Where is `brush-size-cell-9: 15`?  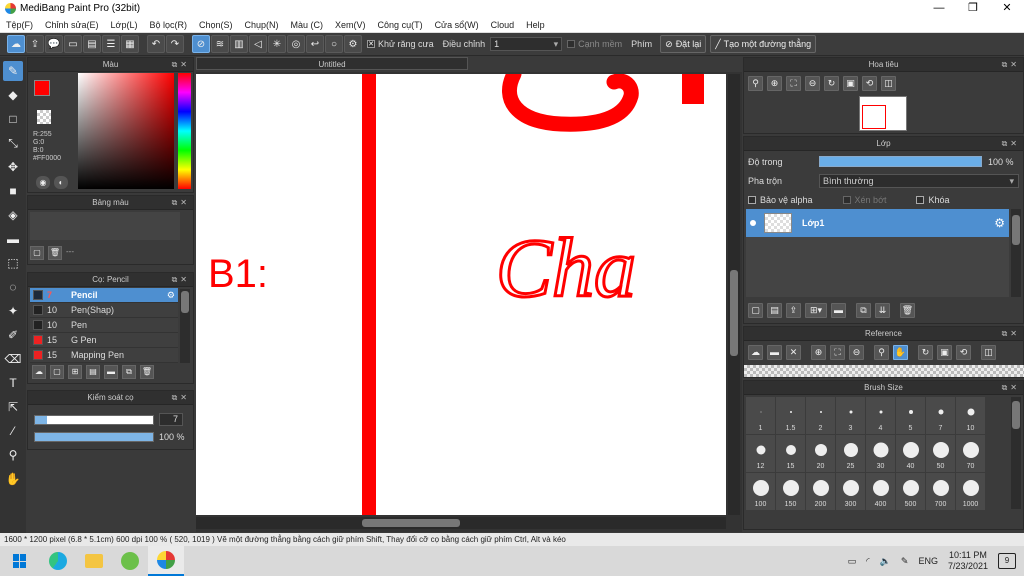
brush-size-cell-9: 15 is located at coordinates (790, 453).